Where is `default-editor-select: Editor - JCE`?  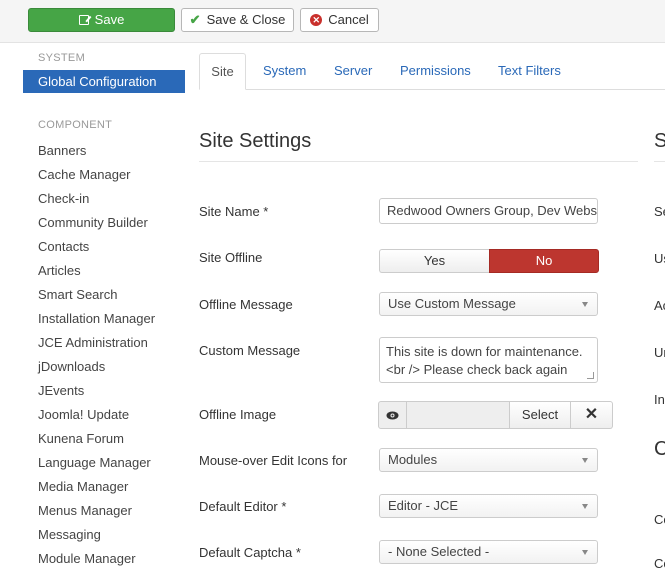 default-editor-select: Editor - JCE is located at coordinates (488, 506).